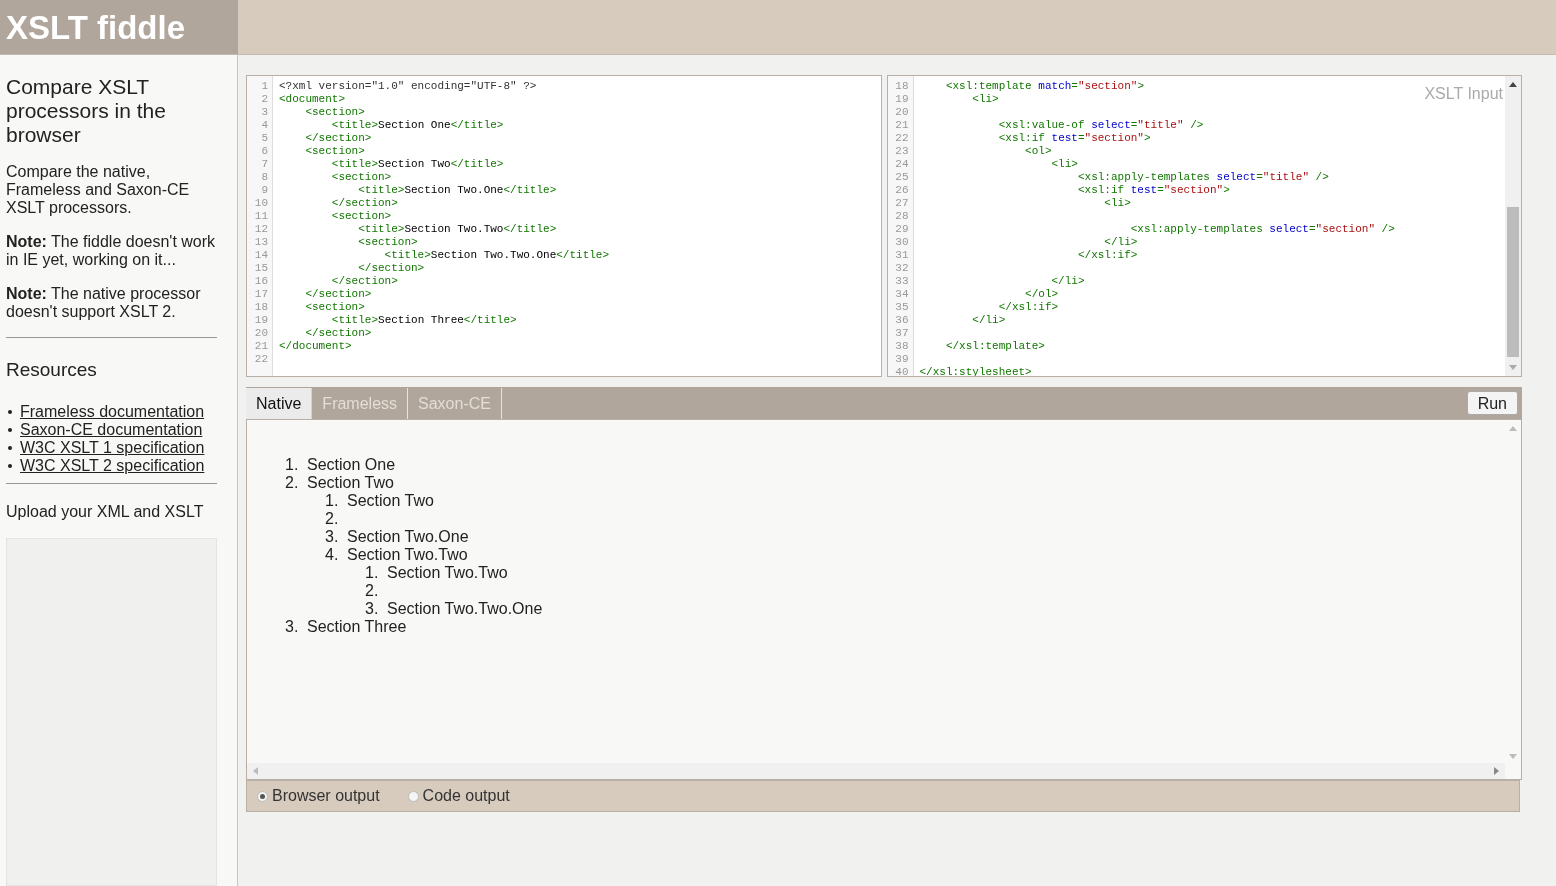 This screenshot has height=886, width=1556. Describe the element at coordinates (264, 86) in the screenshot. I see `line-number: 1` at that location.